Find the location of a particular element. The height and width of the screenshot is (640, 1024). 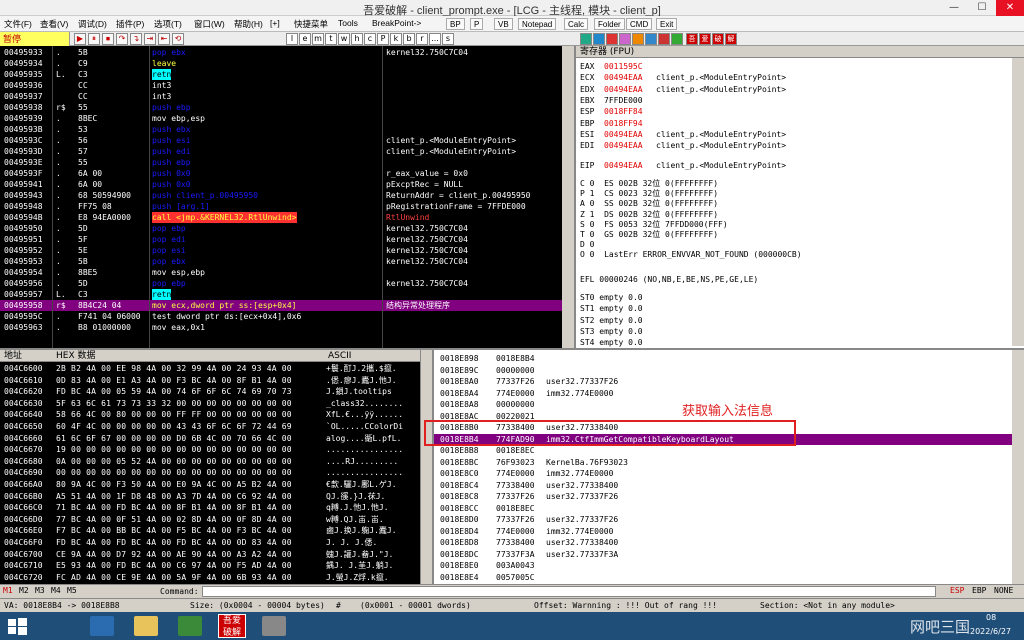

disasm-row: 0049593E. 55 push ebp is located at coordinates (287, 162).